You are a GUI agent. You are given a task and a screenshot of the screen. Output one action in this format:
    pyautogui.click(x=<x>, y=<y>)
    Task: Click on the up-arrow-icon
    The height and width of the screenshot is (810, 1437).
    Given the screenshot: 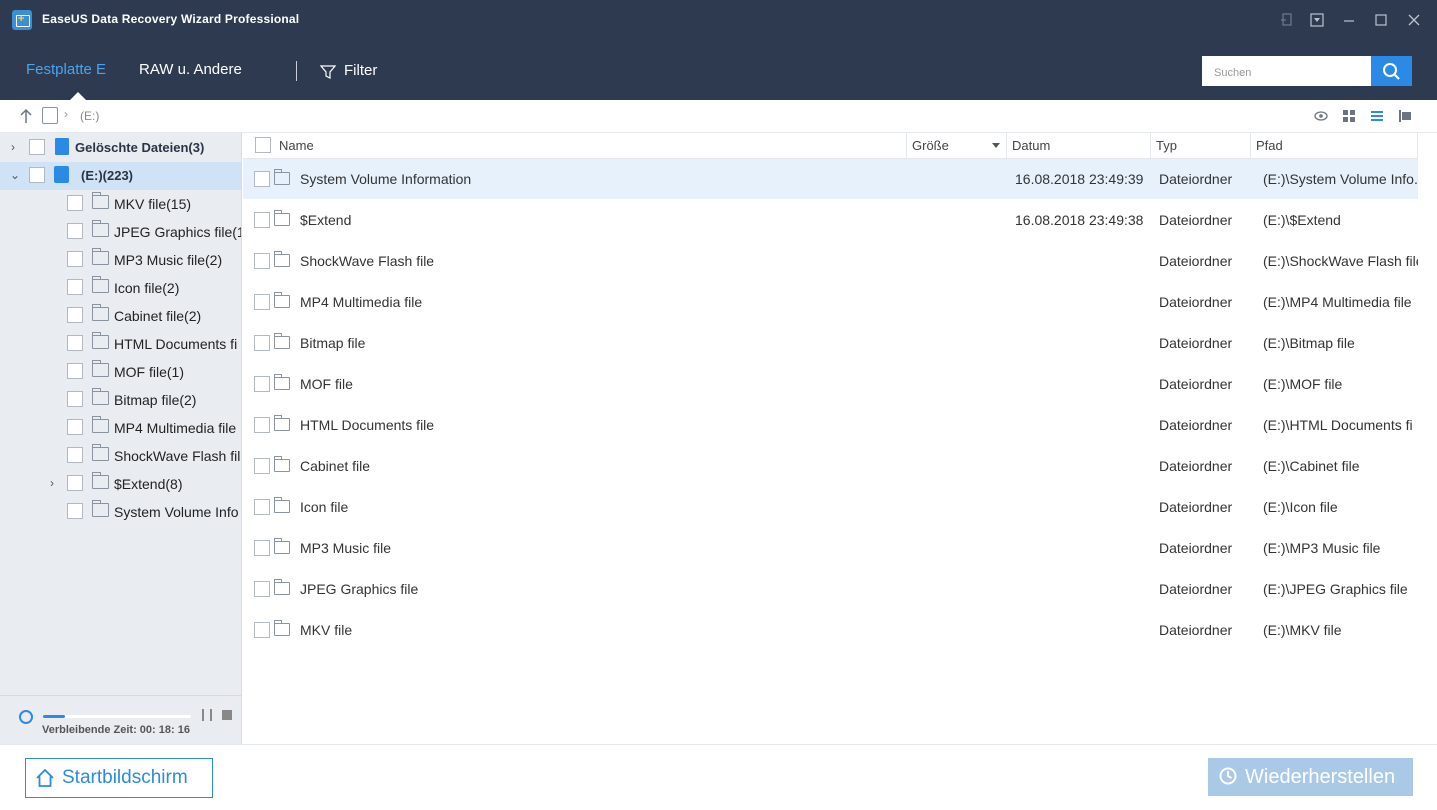 What is the action you would take?
    pyautogui.click(x=26, y=116)
    